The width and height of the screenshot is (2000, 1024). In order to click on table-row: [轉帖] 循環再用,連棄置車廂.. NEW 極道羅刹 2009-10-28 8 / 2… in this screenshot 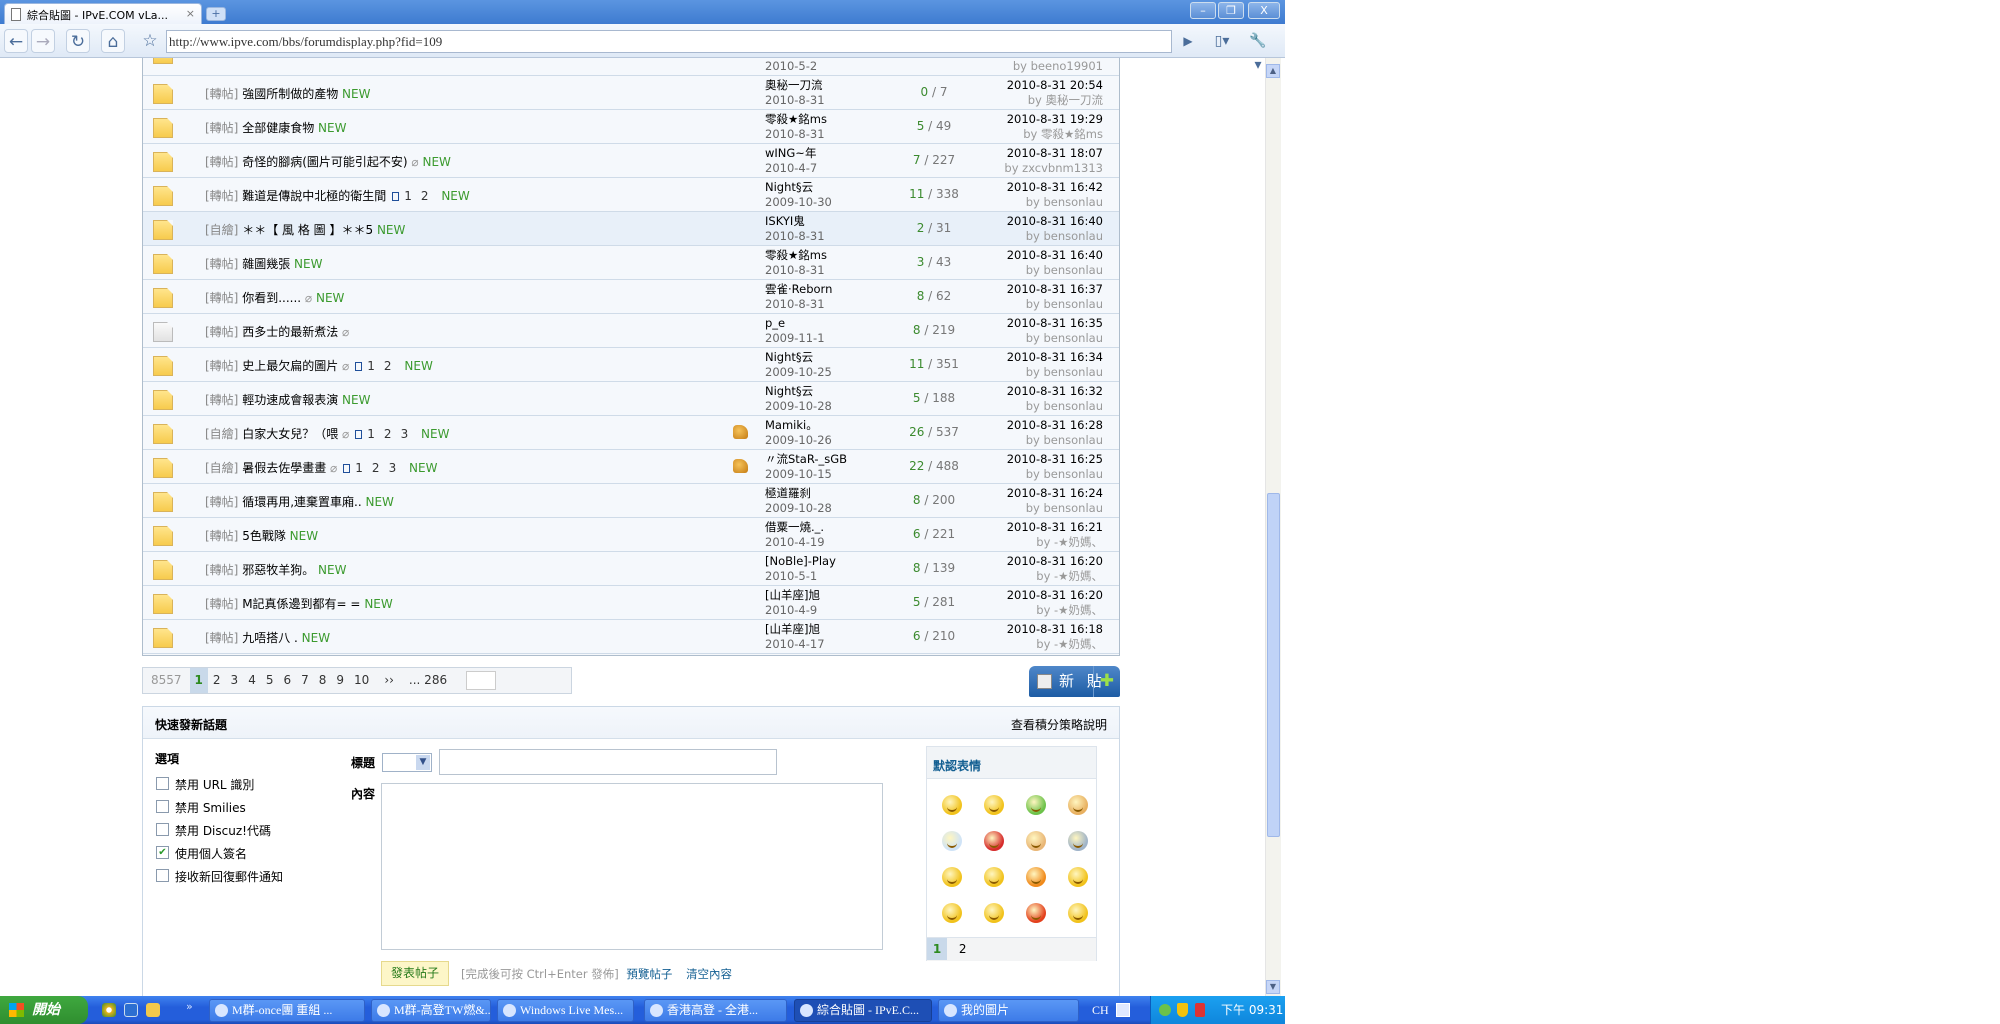, I will do `click(631, 501)`.